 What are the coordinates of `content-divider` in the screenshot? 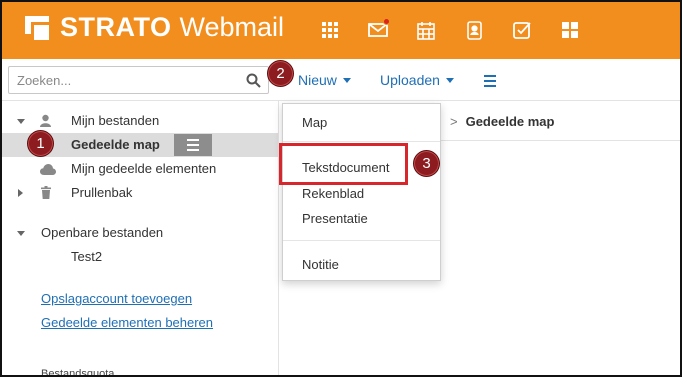 It's located at (560, 140).